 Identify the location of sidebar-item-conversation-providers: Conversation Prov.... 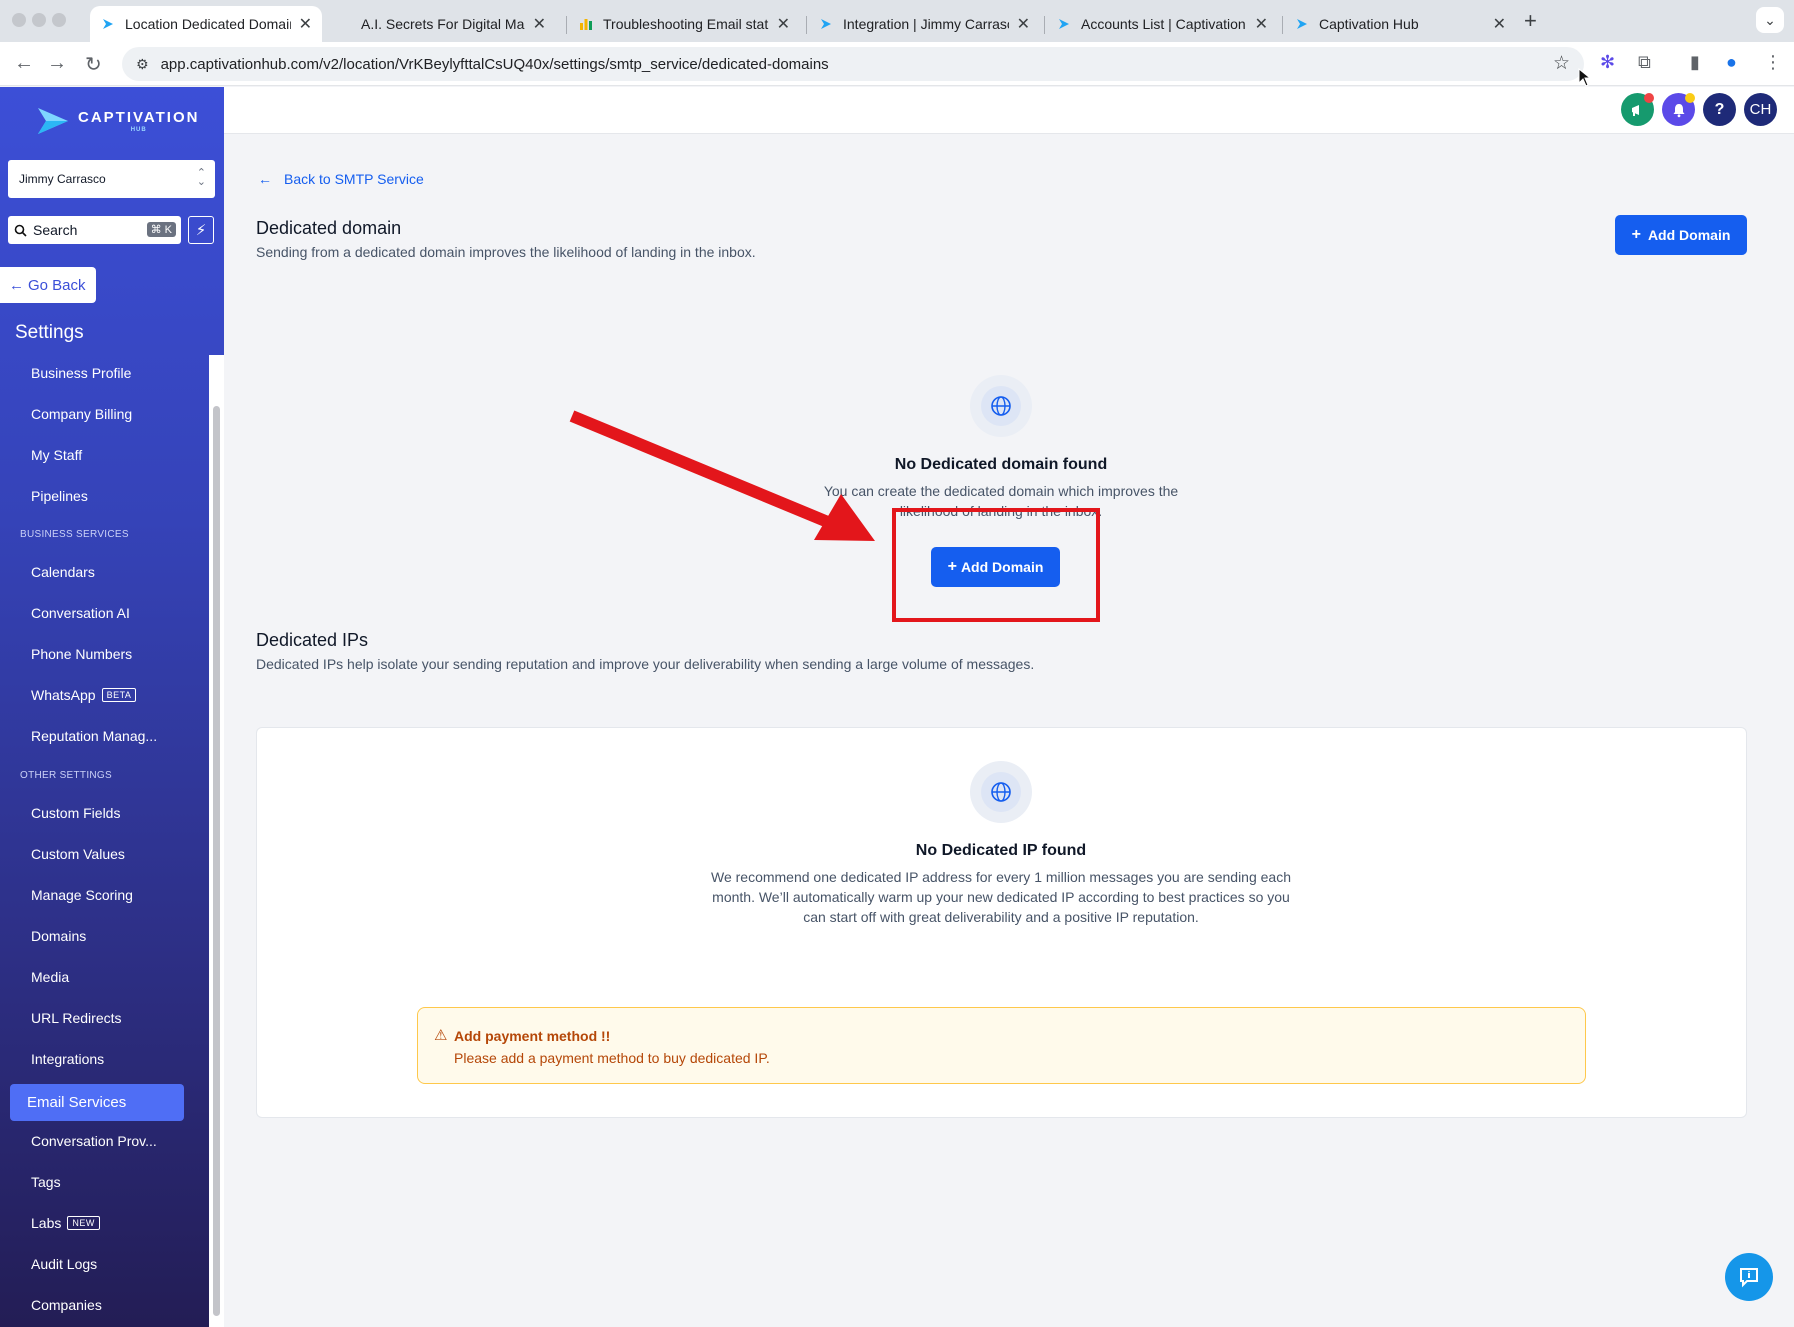
(94, 1141).